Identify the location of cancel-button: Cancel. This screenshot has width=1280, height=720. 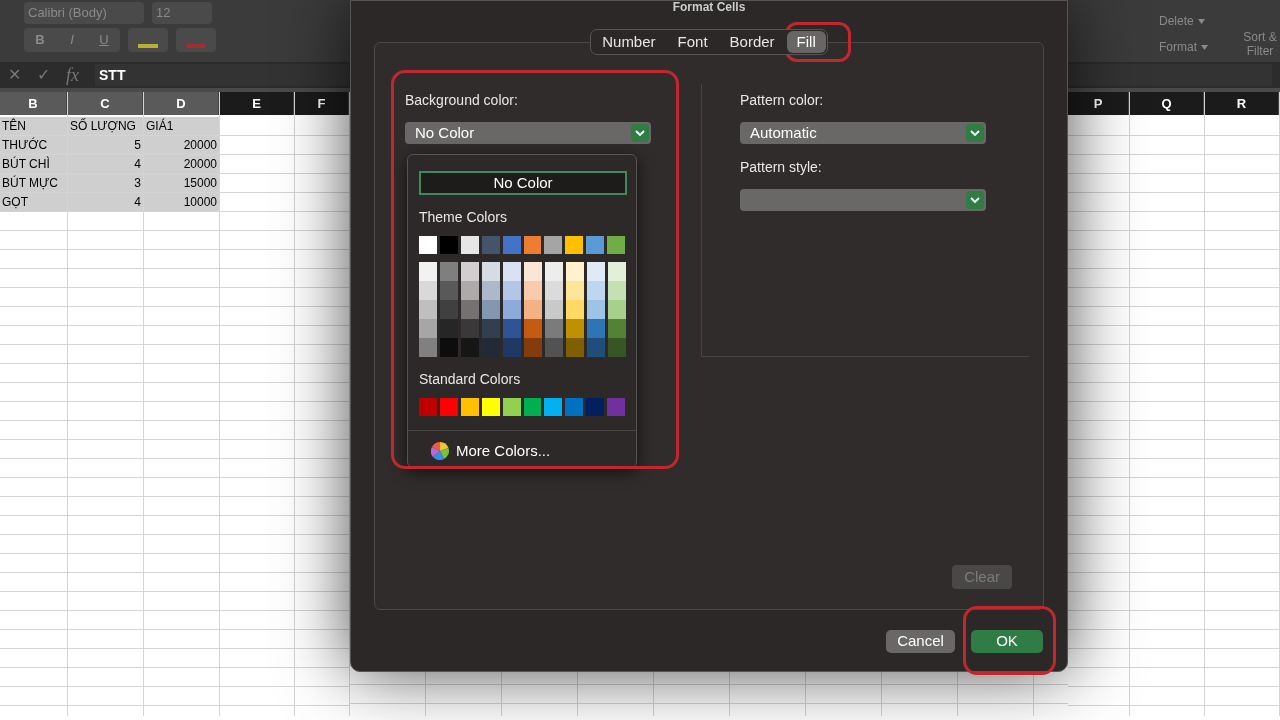
(920, 641).